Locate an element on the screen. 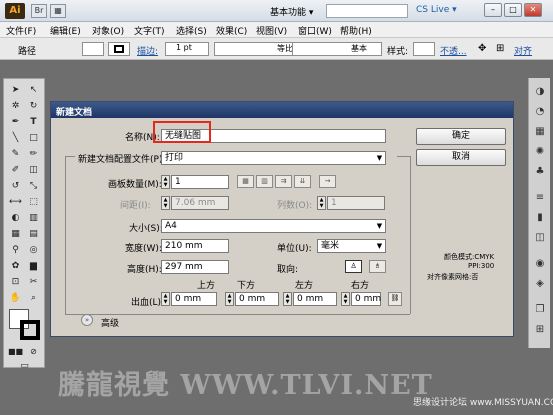  graphic-styles-icon: ◈ is located at coordinates (540, 284).